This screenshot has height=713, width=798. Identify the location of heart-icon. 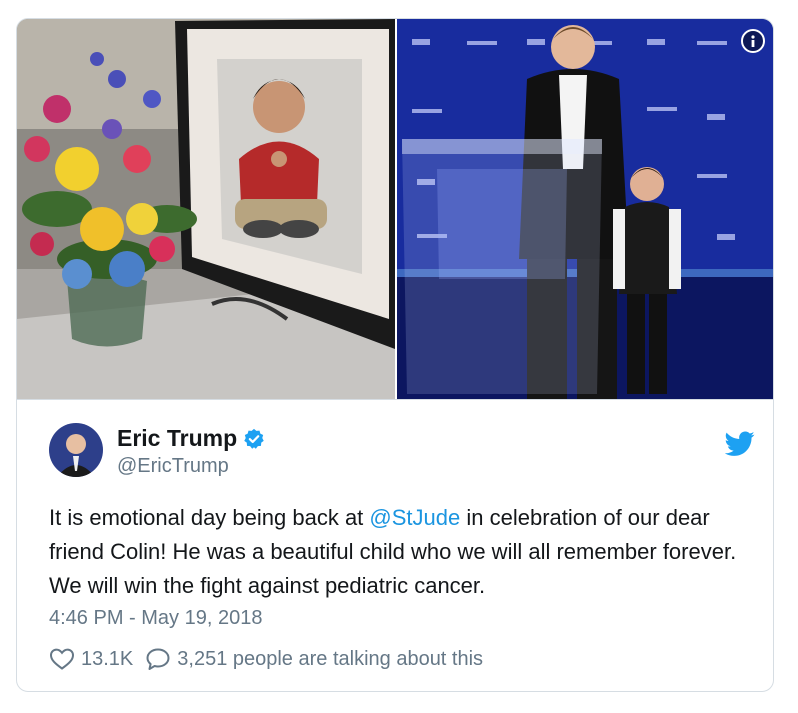
(62, 659).